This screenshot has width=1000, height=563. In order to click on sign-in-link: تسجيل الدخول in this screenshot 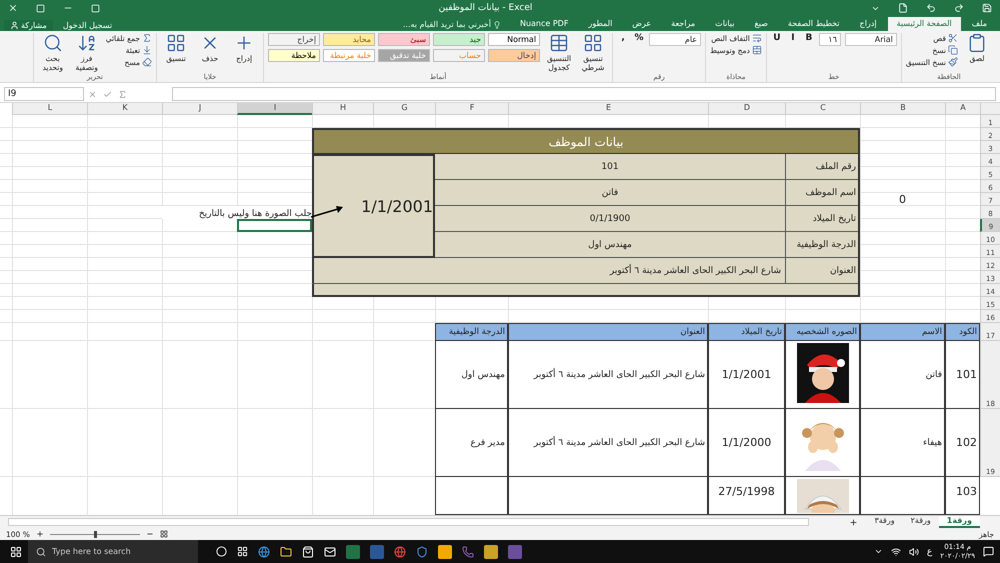, I will do `click(87, 25)`.